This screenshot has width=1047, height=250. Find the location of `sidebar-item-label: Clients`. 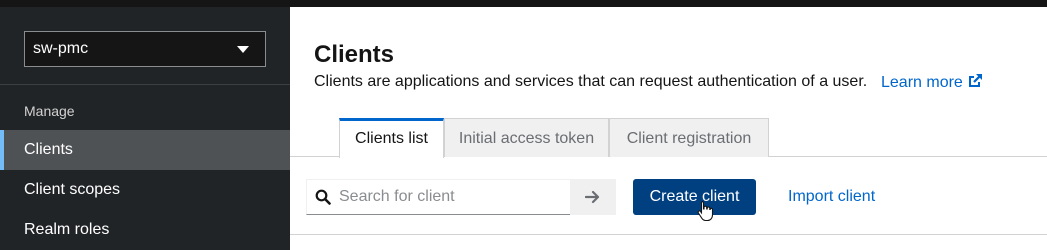

sidebar-item-label: Clients is located at coordinates (48, 149).